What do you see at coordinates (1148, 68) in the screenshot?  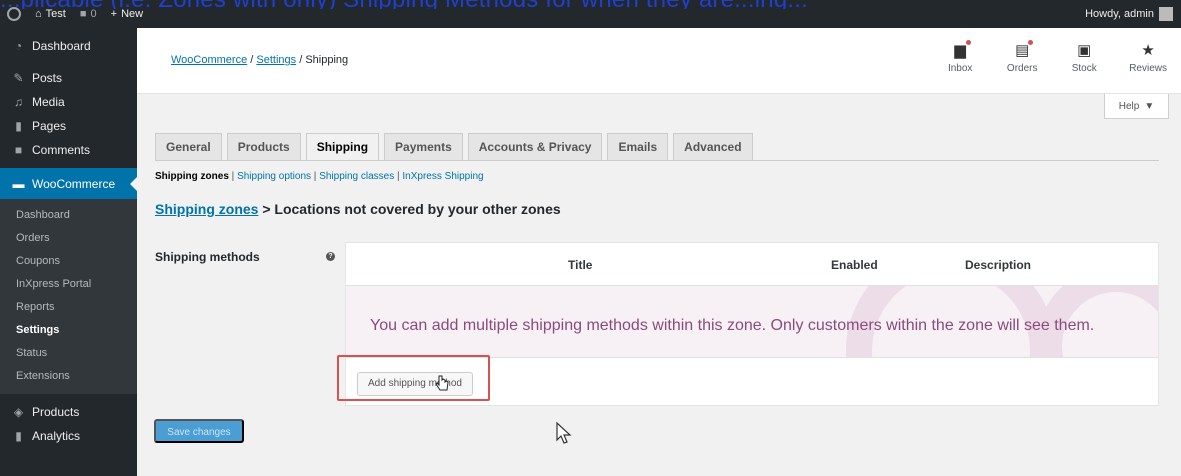 I see `reviews-label: Reviews` at bounding box center [1148, 68].